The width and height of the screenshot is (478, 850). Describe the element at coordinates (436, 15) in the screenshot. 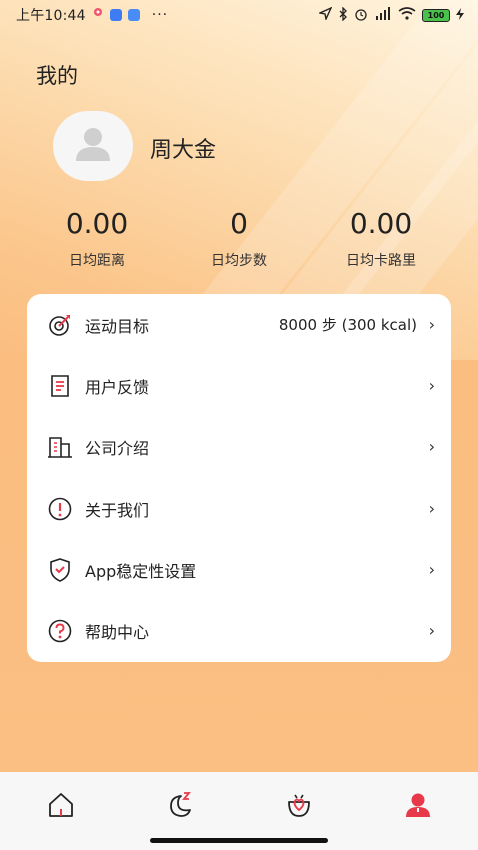

I see `battery-icon: 100` at that location.